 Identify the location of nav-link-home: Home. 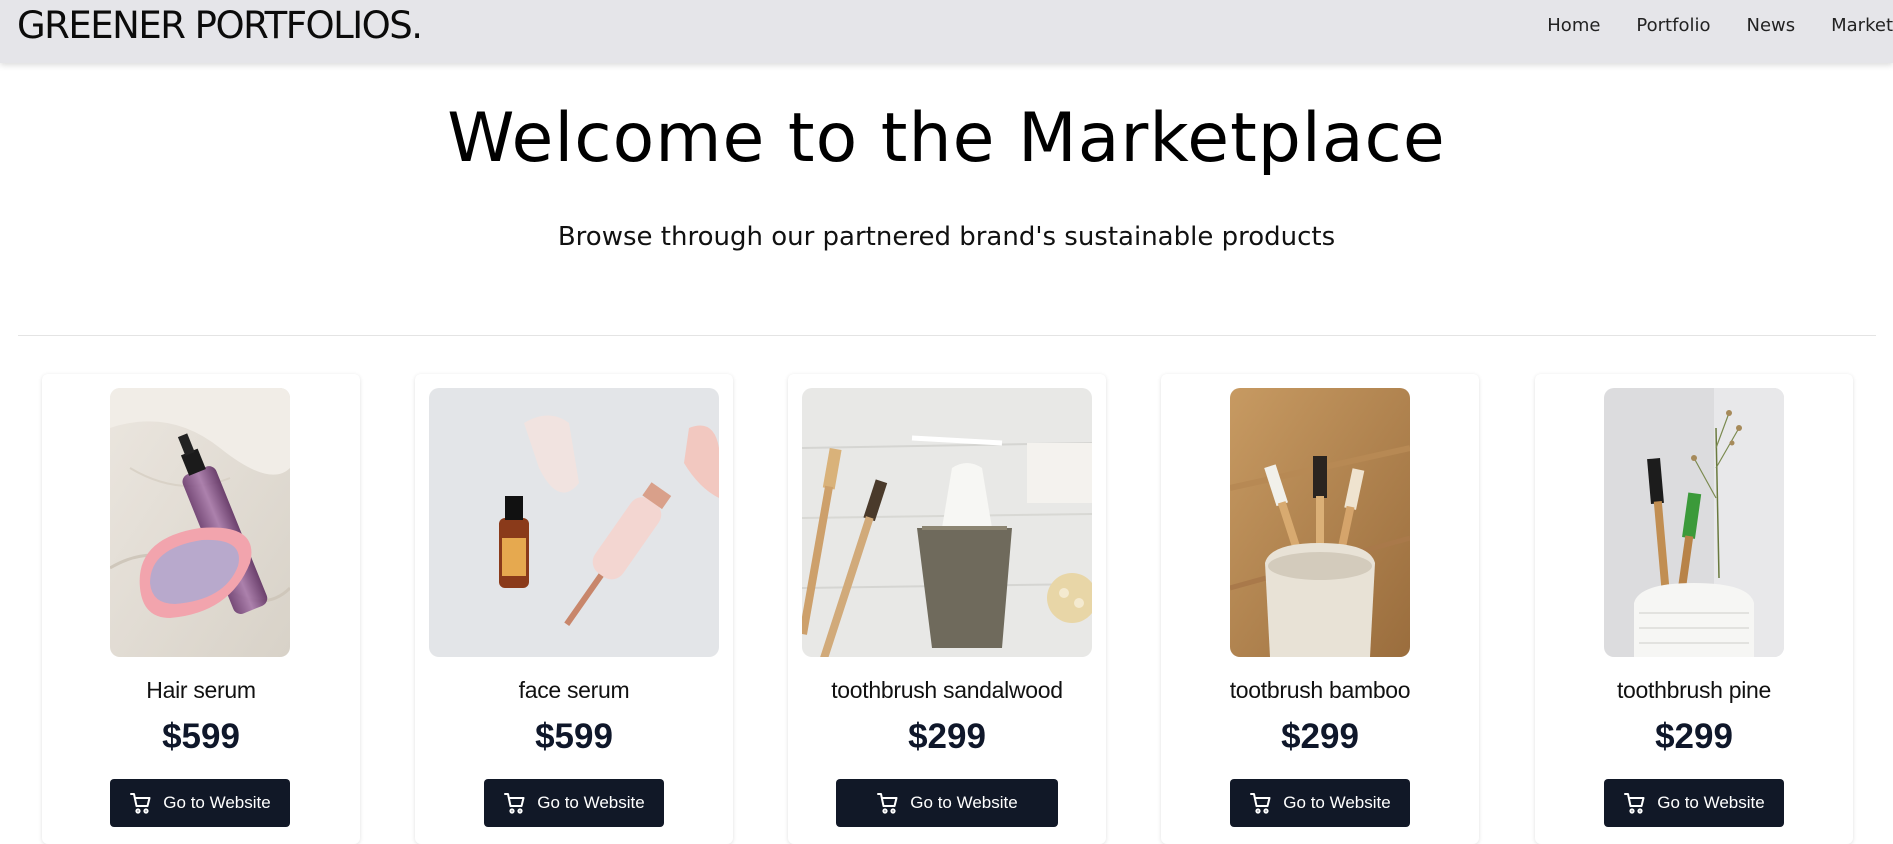
(1573, 26).